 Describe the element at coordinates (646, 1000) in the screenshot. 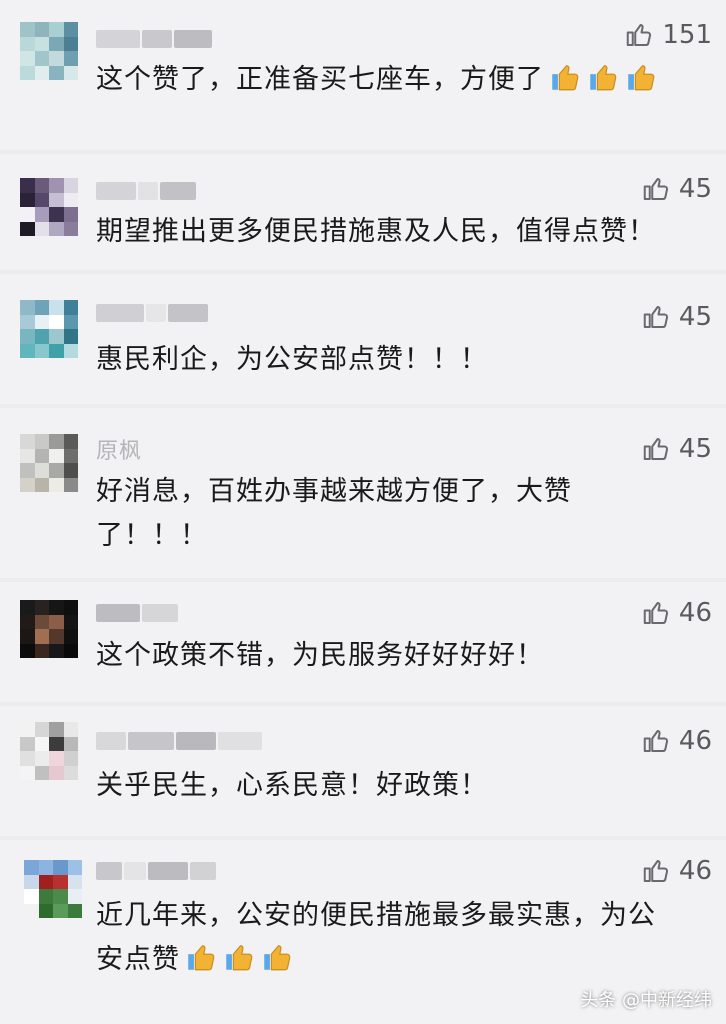

I see `source-watermark: 头条 @中新经纬` at that location.